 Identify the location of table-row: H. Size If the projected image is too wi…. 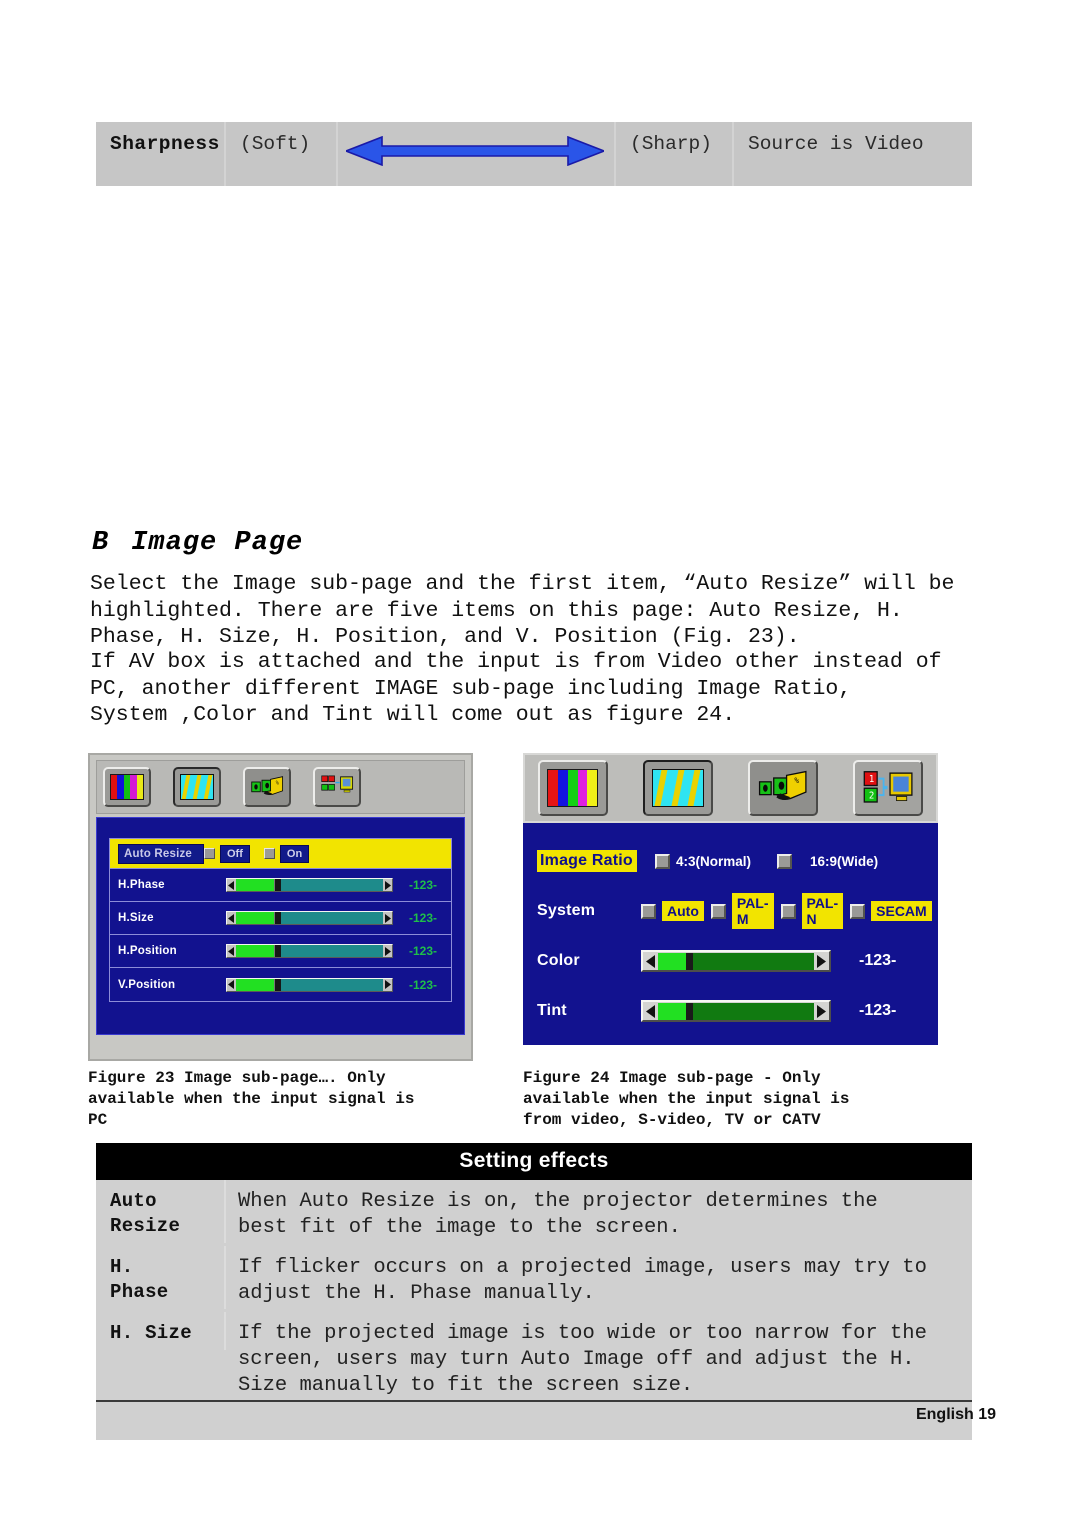
(534, 1376).